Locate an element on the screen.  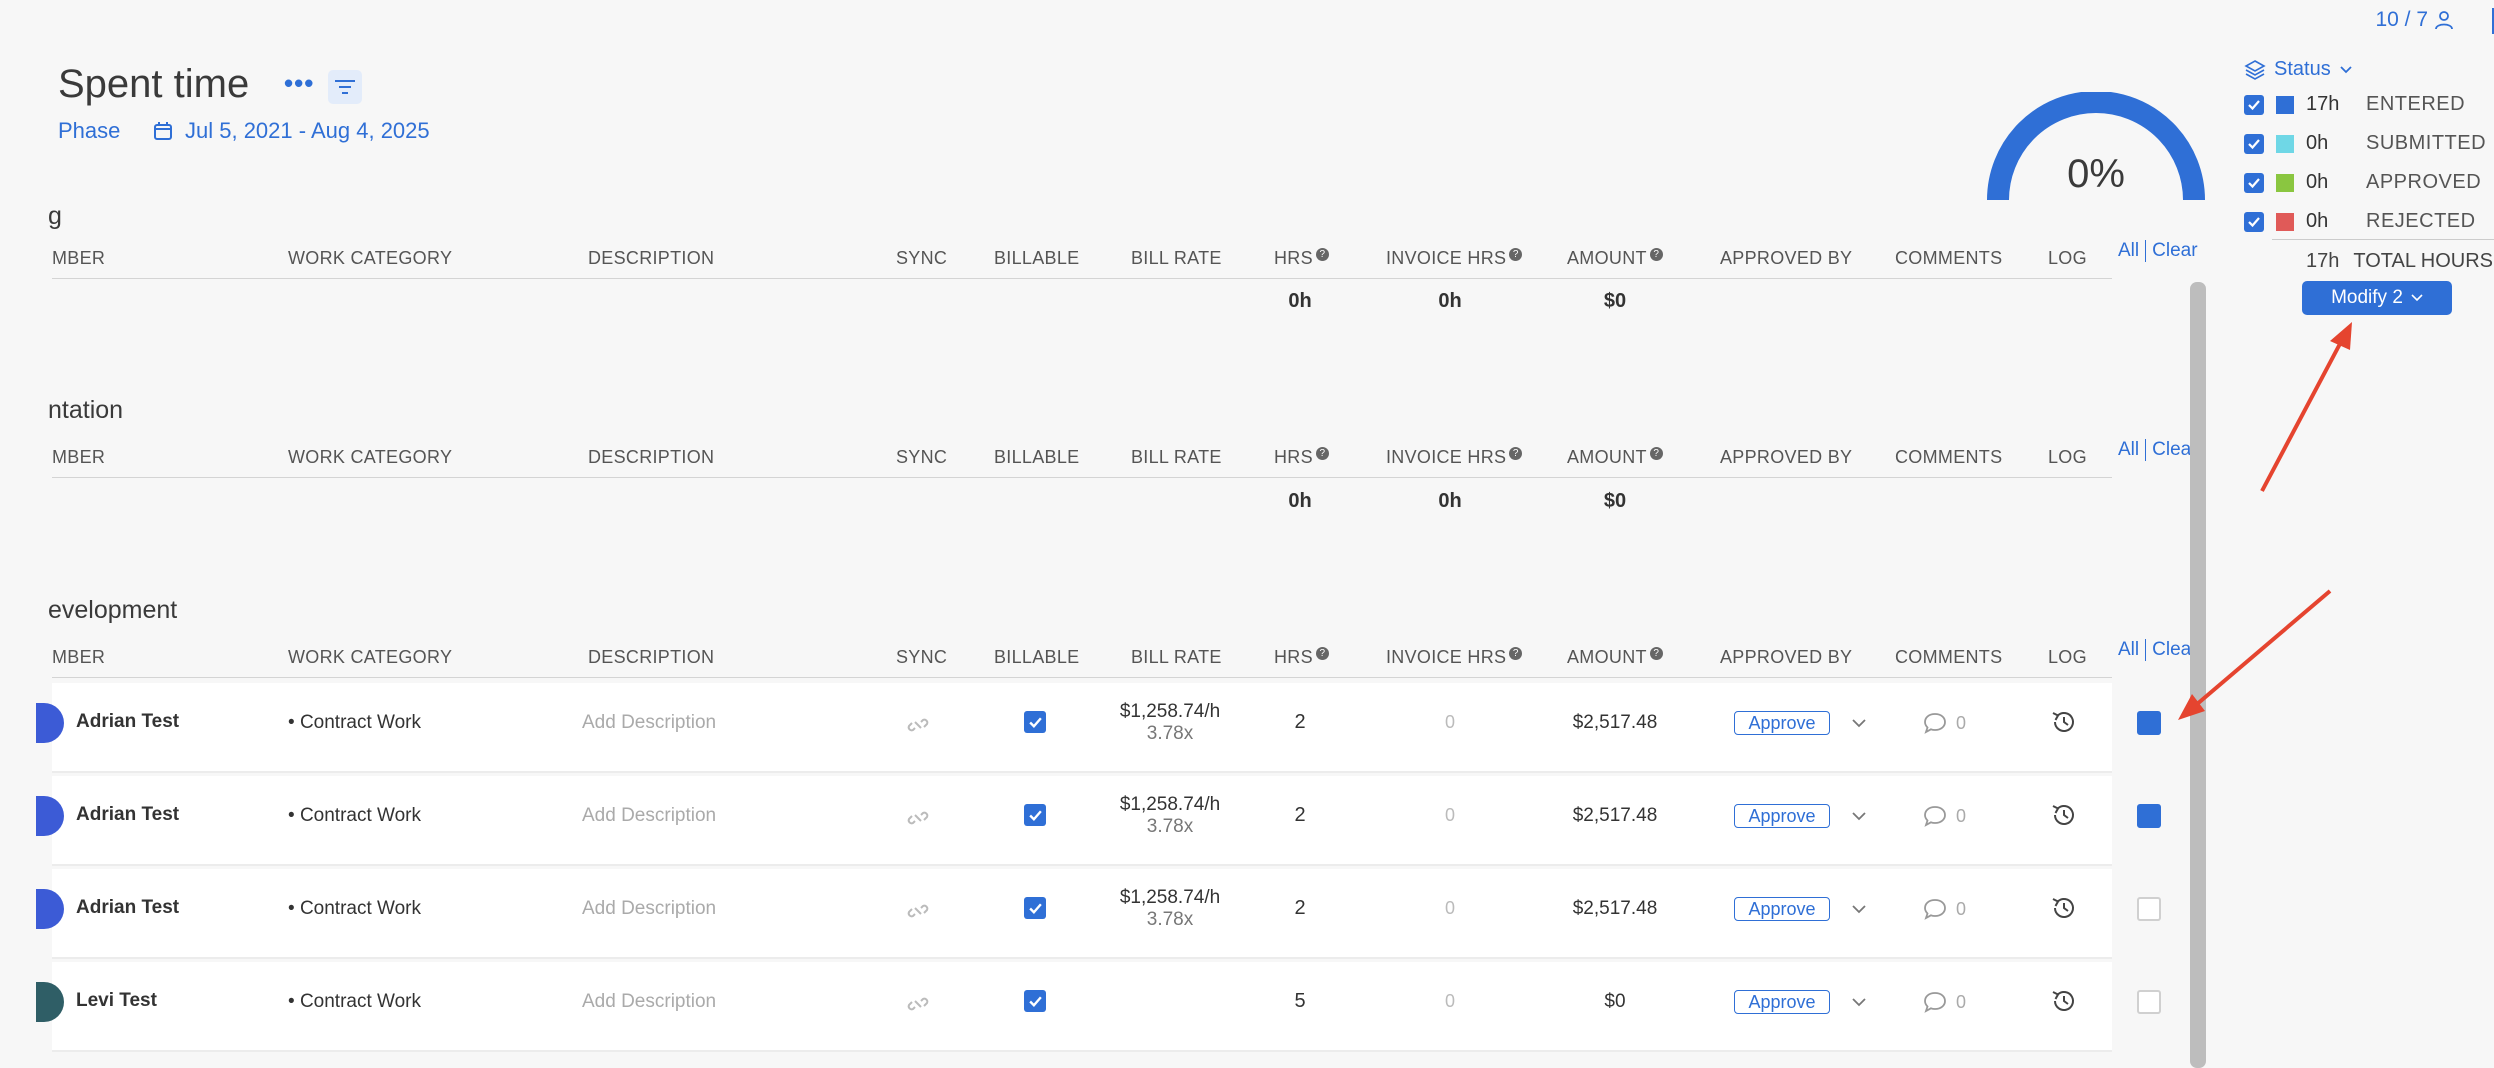
status-row-entered: 17h ENTERED is located at coordinates (2354, 104).